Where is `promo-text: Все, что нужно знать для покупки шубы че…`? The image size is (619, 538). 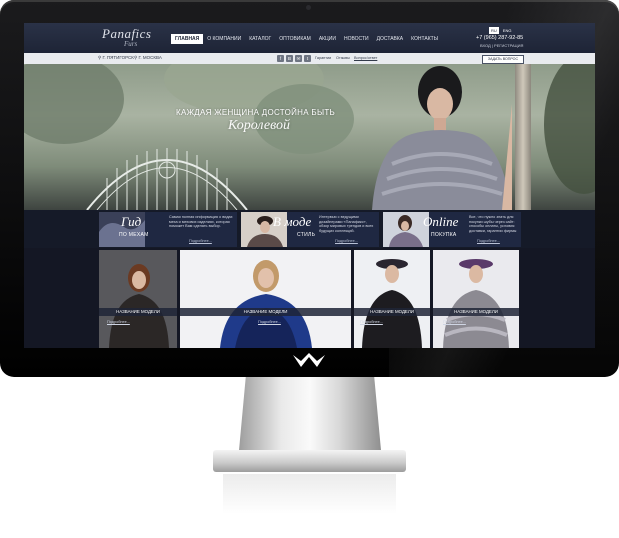 promo-text: Все, что нужно знать для покупки шубы че… is located at coordinates (493, 224).